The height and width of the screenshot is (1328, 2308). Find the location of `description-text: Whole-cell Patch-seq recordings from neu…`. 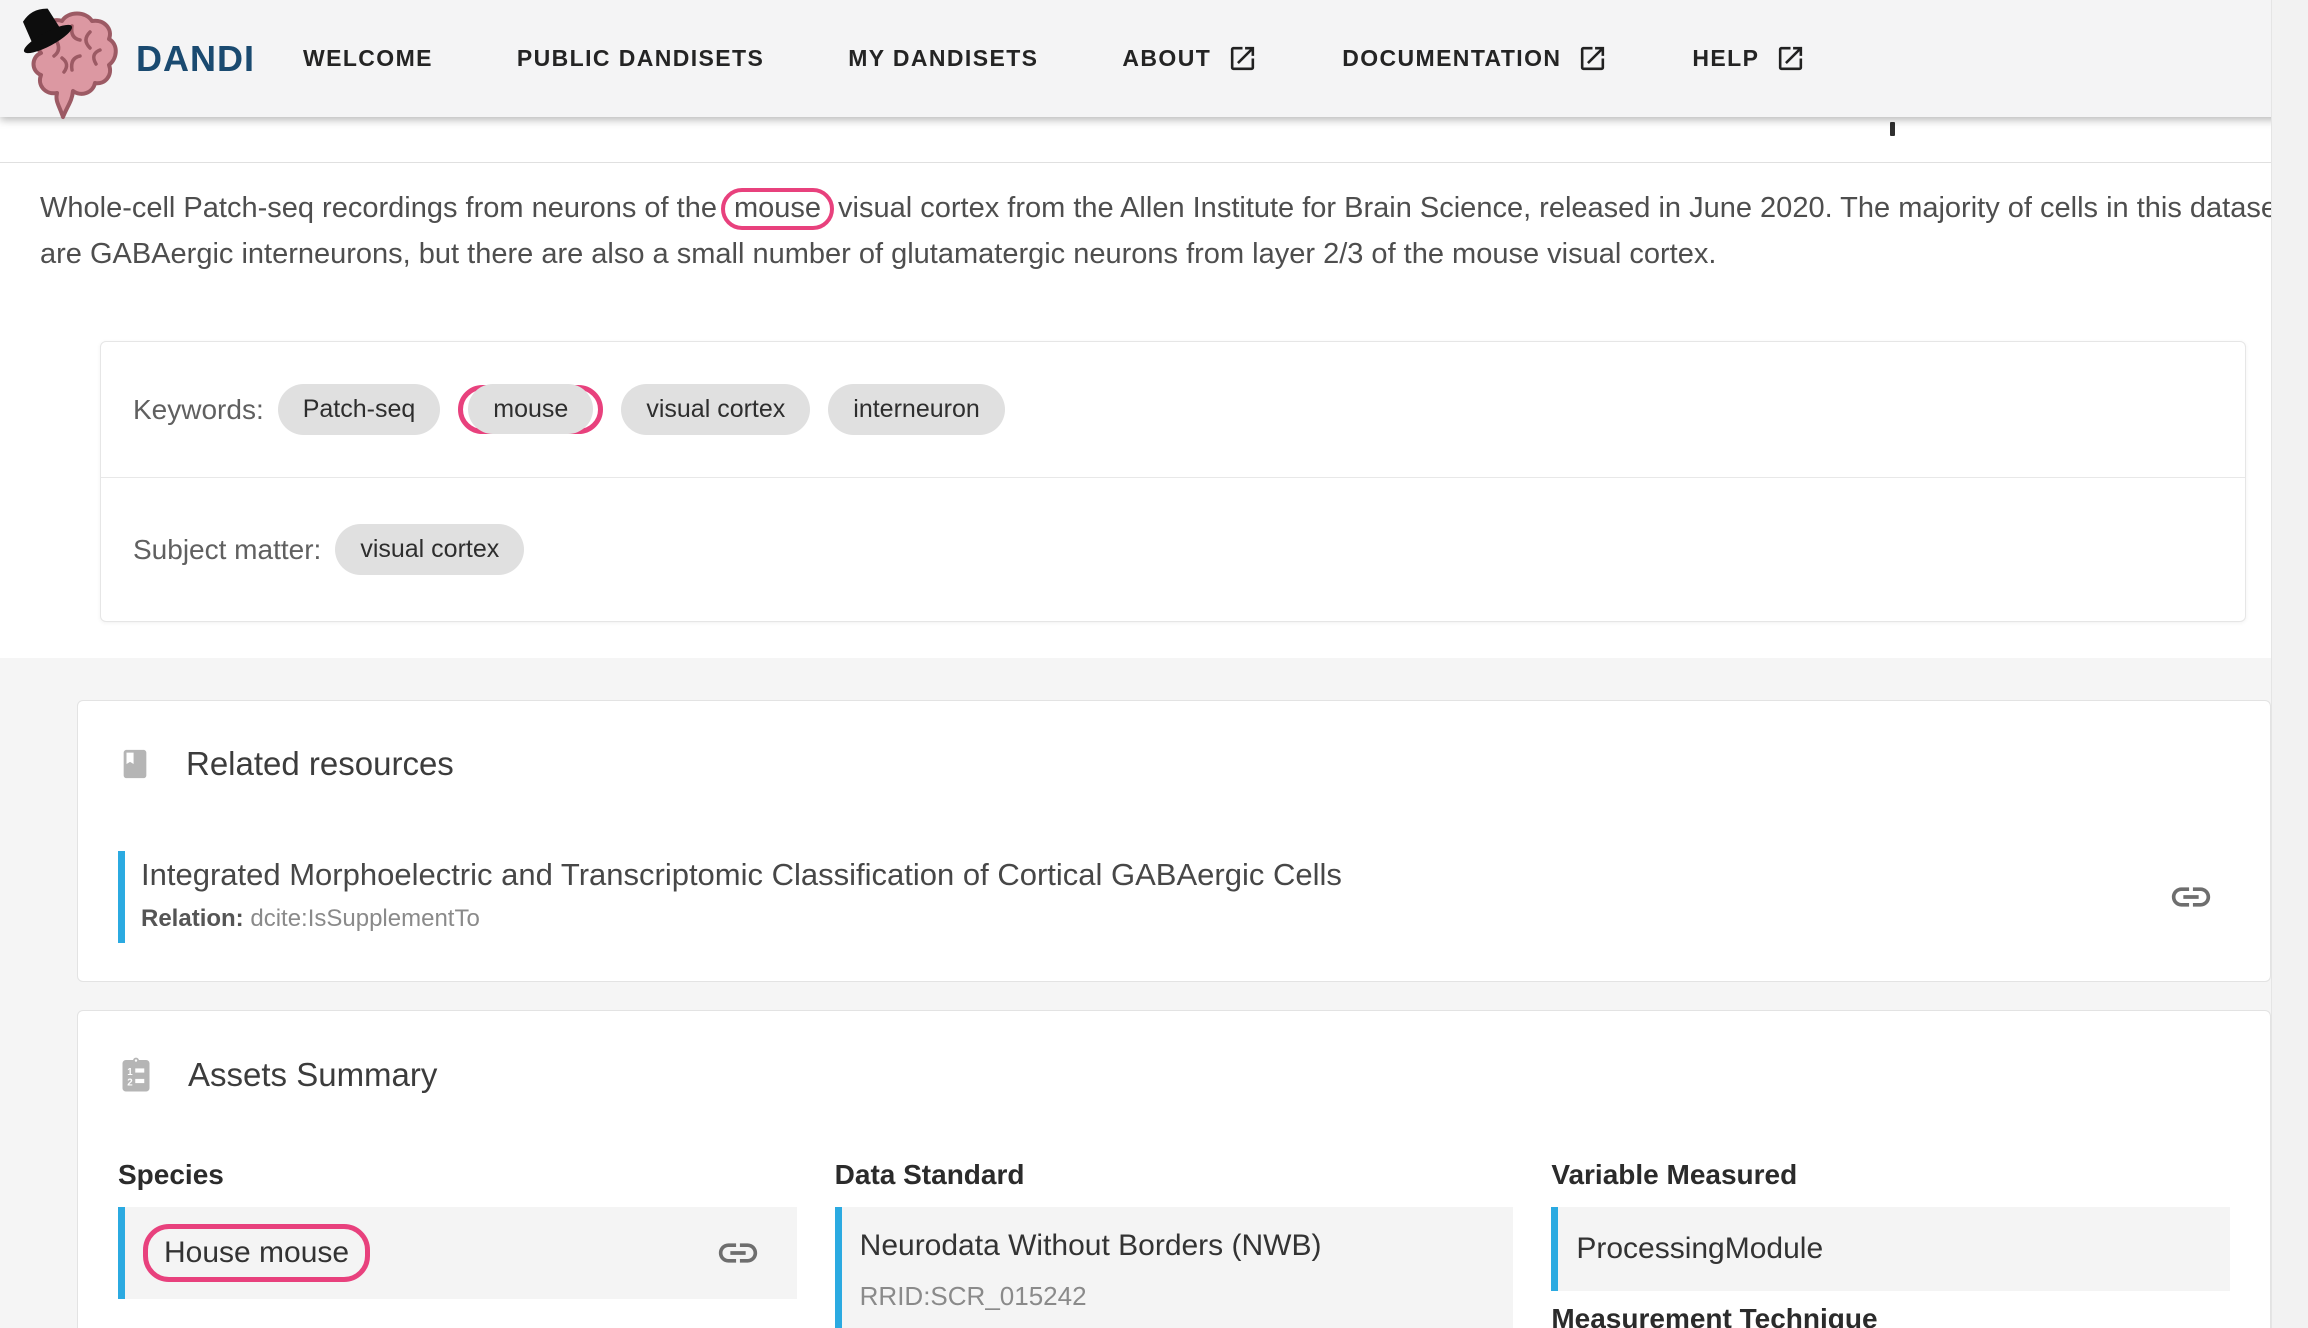

description-text: Whole-cell Patch-seq recordings from neu… is located at coordinates (378, 208).